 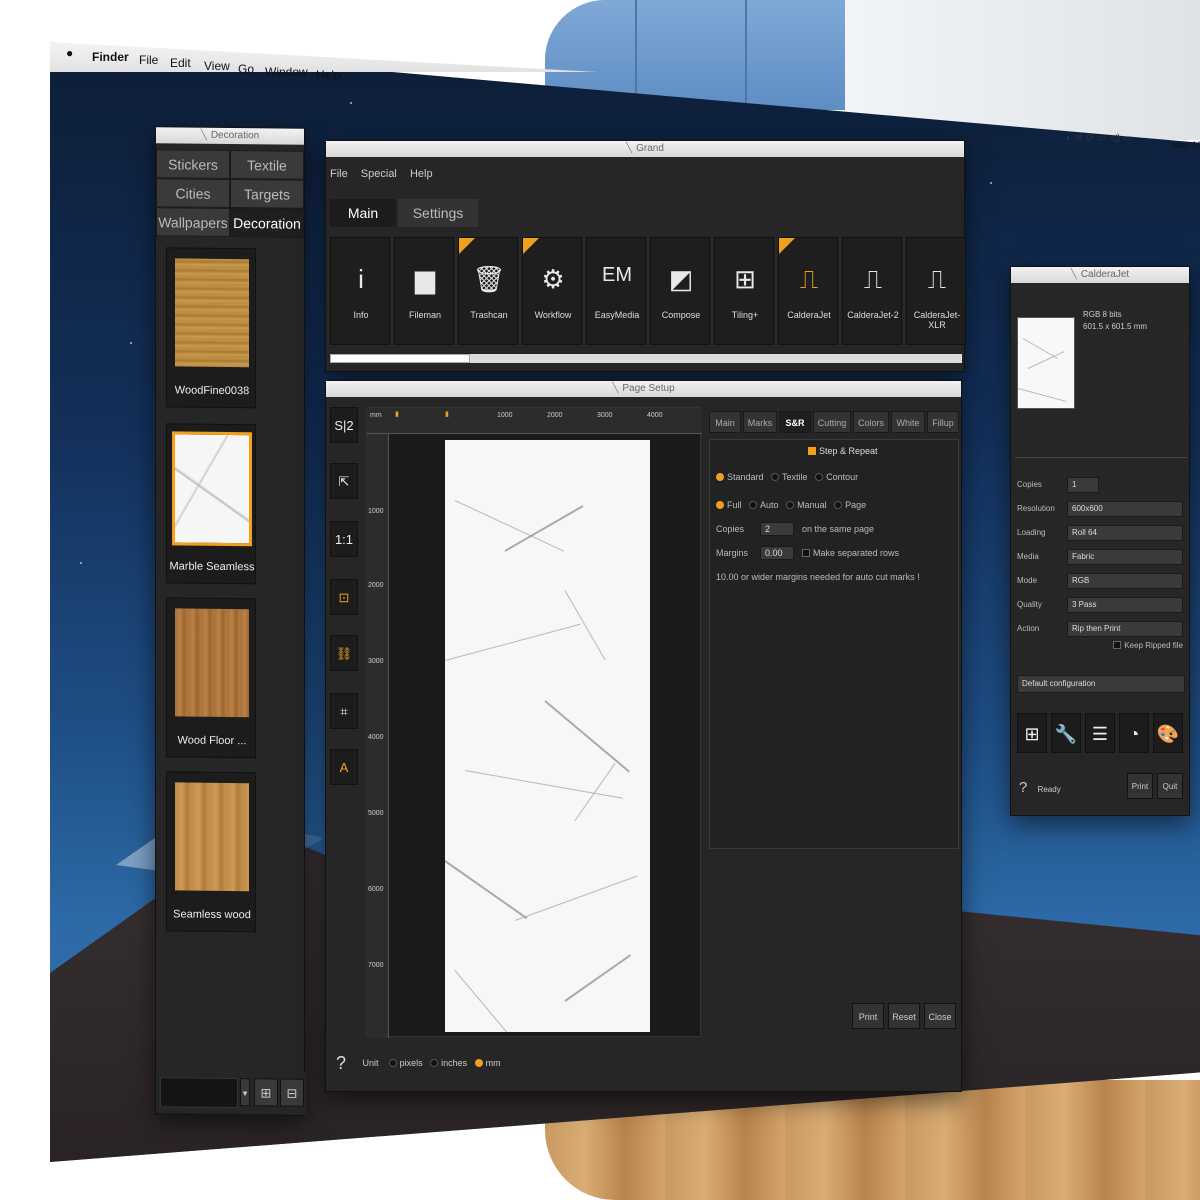 What do you see at coordinates (344, 481) in the screenshot?
I see `export-icon: ⇱` at bounding box center [344, 481].